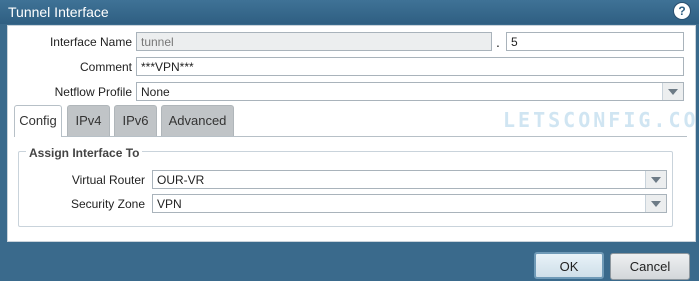 This screenshot has height=281, width=699. Describe the element at coordinates (108, 180) in the screenshot. I see `virtual-router-label: Virtual Router` at that location.